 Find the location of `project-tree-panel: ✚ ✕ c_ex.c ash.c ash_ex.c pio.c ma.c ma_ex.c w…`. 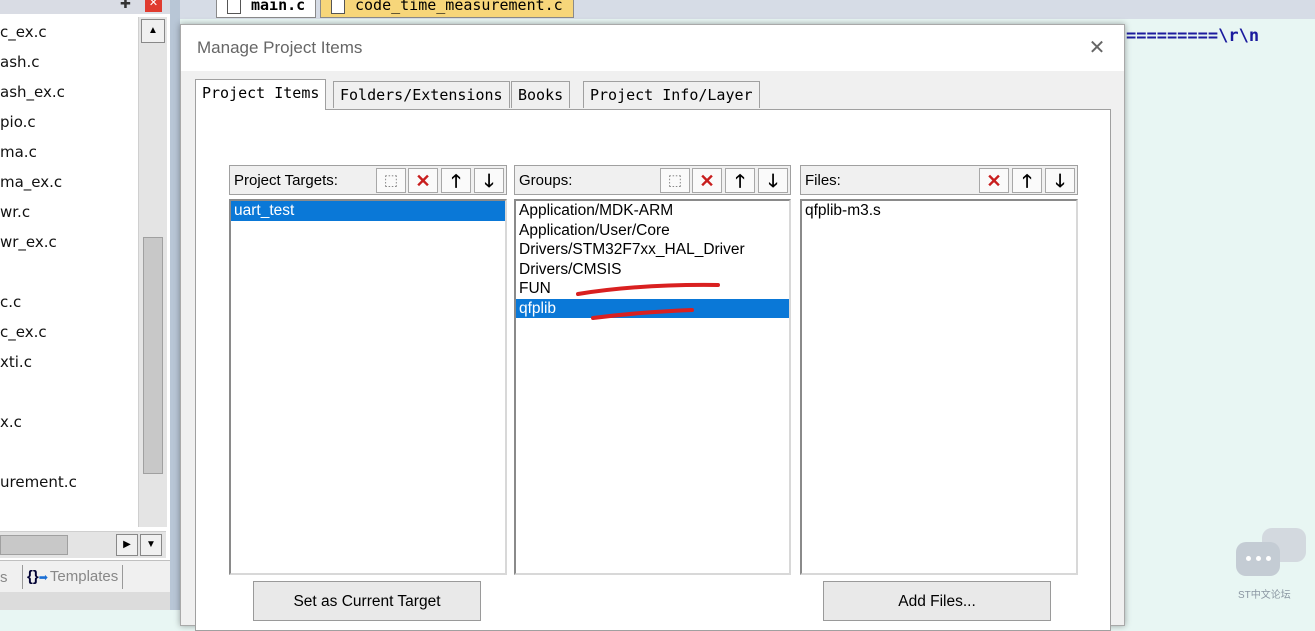

project-tree-panel: ✚ ✕ c_ex.c ash.c ash_ex.c pio.c ma.c ma_ex.c w… is located at coordinates (85, 305).